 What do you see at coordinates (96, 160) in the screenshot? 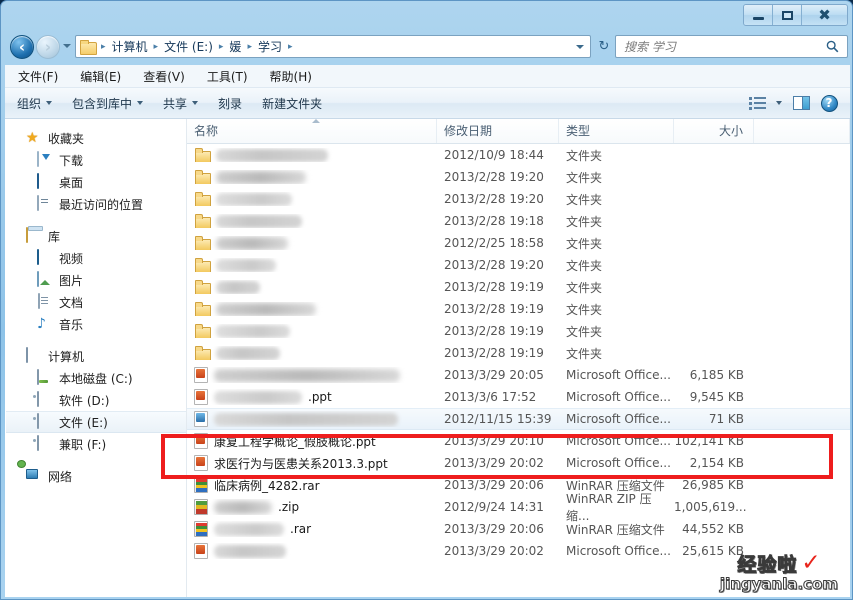
I see `sidebar-item-downloads: 下载` at bounding box center [96, 160].